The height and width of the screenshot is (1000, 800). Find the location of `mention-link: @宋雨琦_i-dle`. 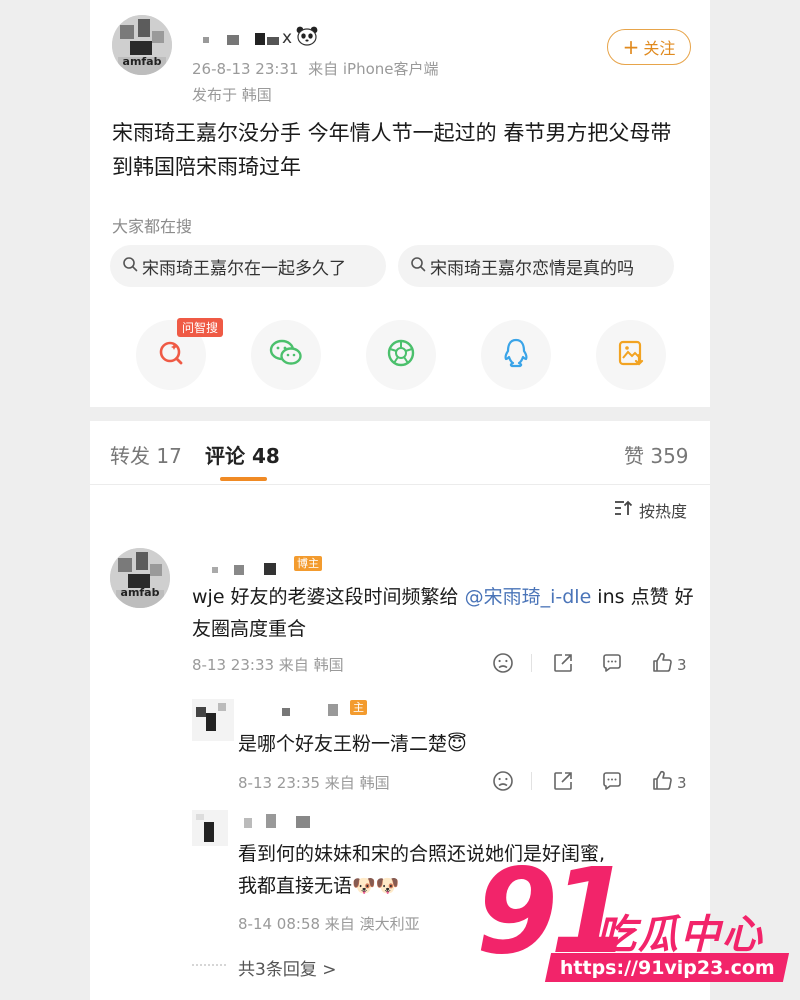

mention-link: @宋雨琦_i-dle is located at coordinates (528, 597).